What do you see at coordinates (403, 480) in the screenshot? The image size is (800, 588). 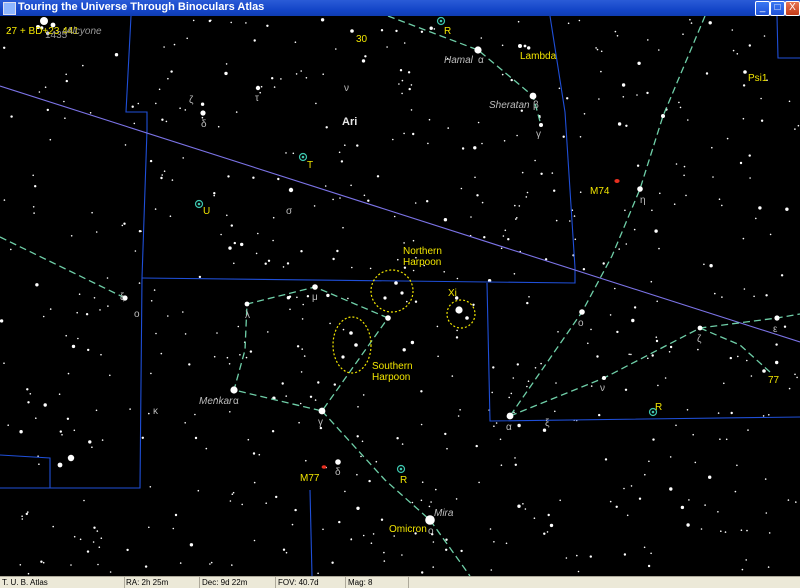 I see `r-cet-label: R` at bounding box center [403, 480].